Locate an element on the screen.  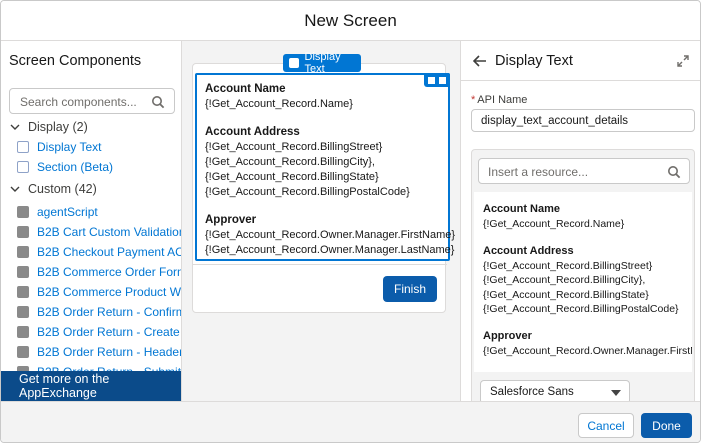
panel-title: Screen Components is located at coordinates (75, 61).